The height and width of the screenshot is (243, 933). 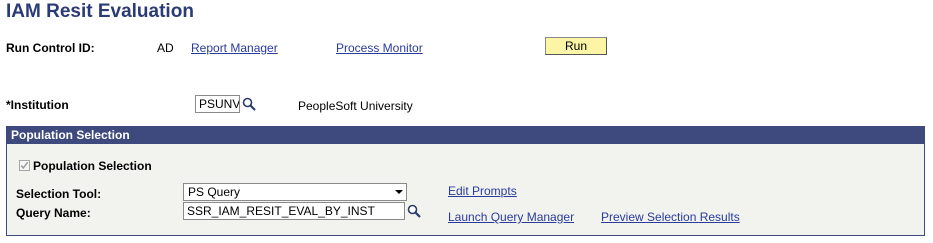 What do you see at coordinates (37, 105) in the screenshot?
I see `institution-label: *Institution` at bounding box center [37, 105].